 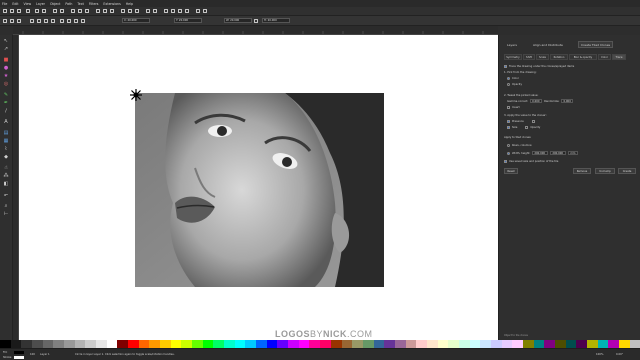 What do you see at coordinates (44, 11) in the screenshot?
I see `export-icon` at bounding box center [44, 11].